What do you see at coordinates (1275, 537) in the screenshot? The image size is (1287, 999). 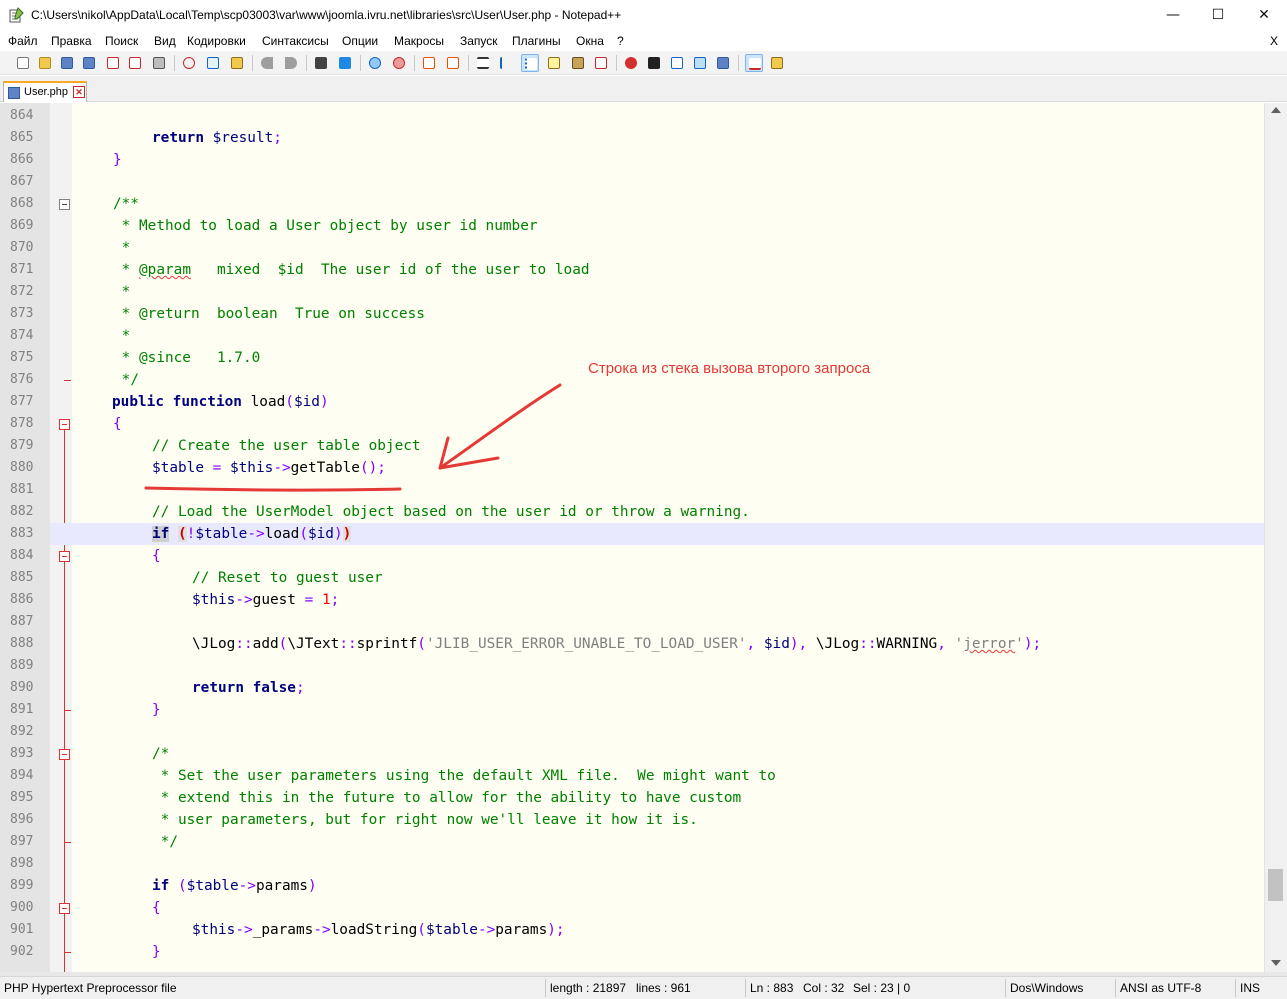 I see `vertical-scrollbar` at bounding box center [1275, 537].